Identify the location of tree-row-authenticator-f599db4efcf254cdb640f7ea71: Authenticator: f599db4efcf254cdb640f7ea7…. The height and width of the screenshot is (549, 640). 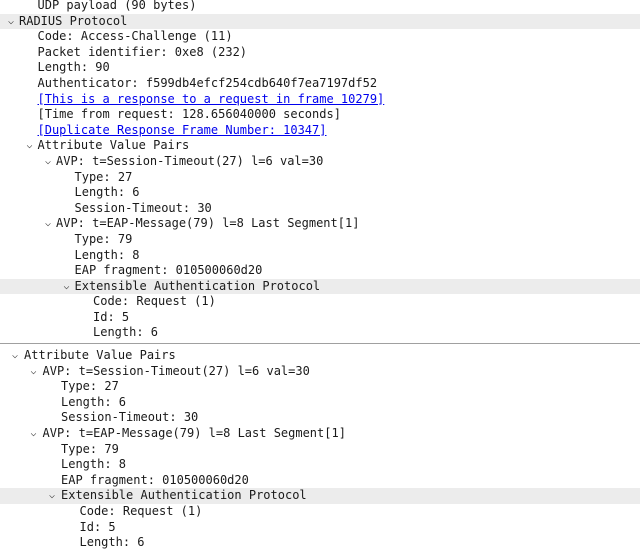
(320, 84).